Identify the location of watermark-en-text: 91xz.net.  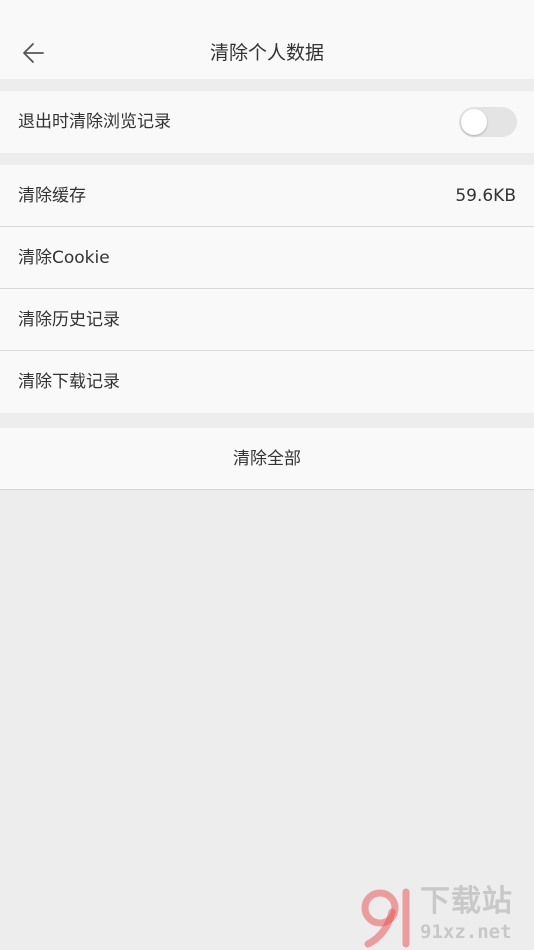
(466, 932).